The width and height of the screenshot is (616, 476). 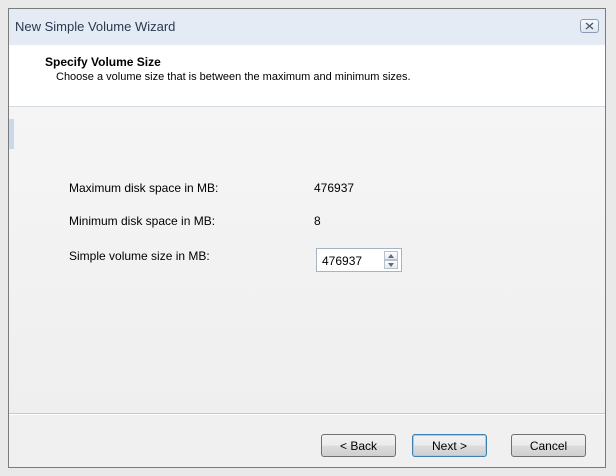 What do you see at coordinates (142, 221) in the screenshot?
I see `min-disk-label: Minimum disk space in MB:` at bounding box center [142, 221].